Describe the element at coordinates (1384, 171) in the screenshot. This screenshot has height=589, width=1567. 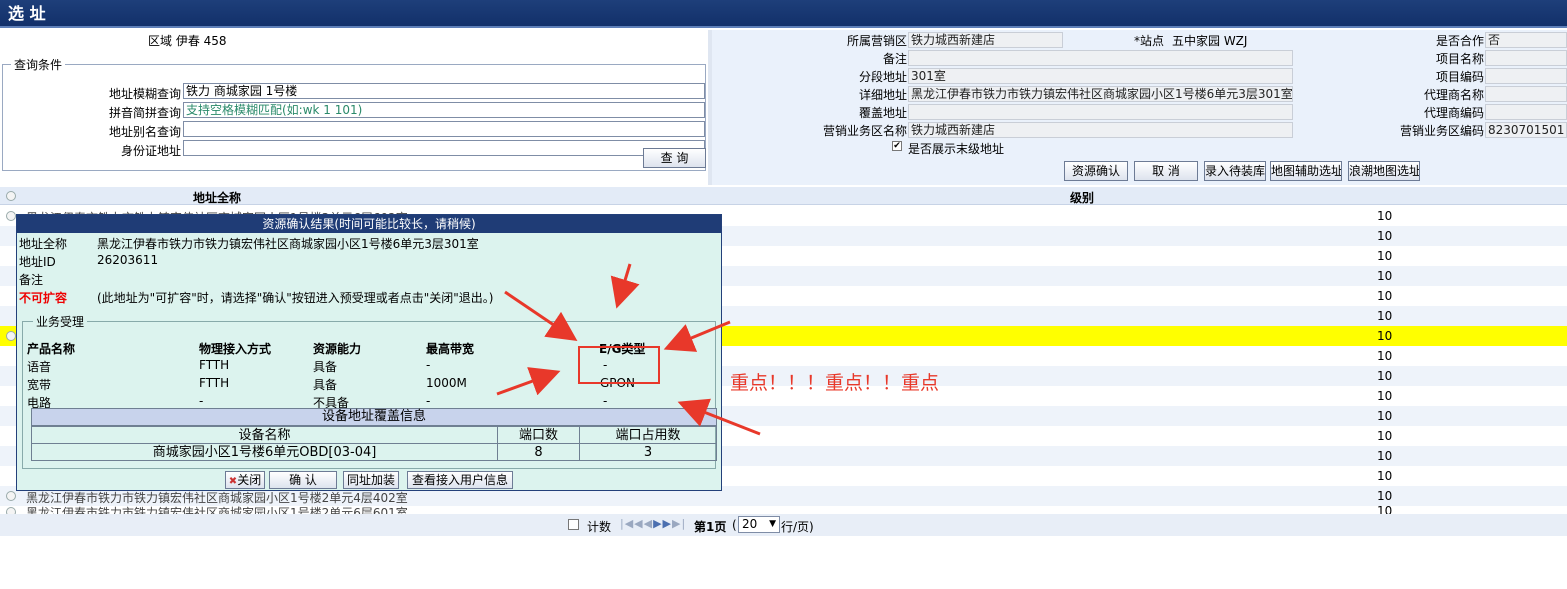
I see `langchao-map-button: 浪潮地图选址` at that location.